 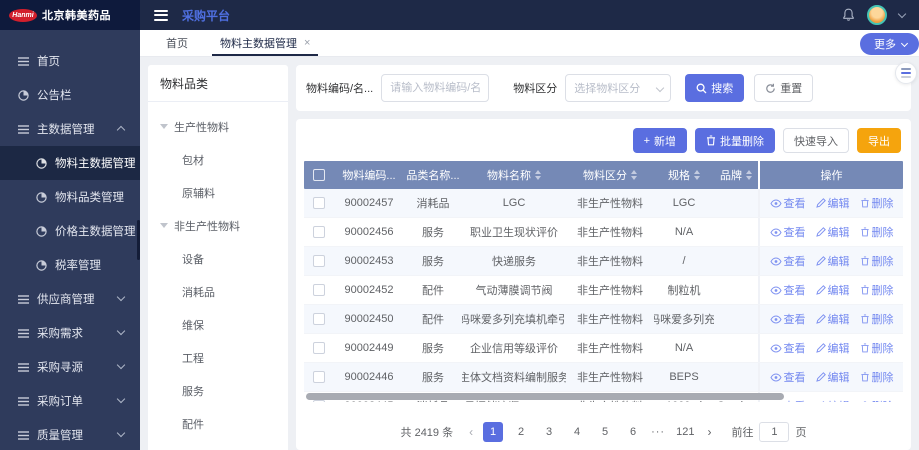 I want to click on tab-物料主数据管理: 物料主数据管理 ×, so click(x=265, y=43).